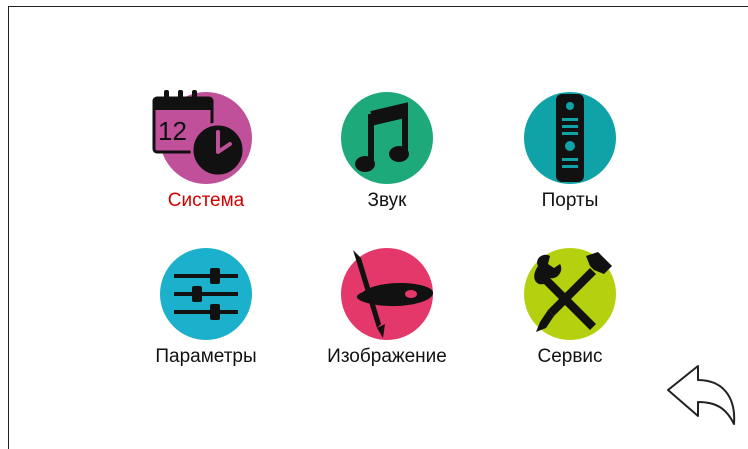  I want to click on calendar-clock-icon: 12, so click(199, 134).